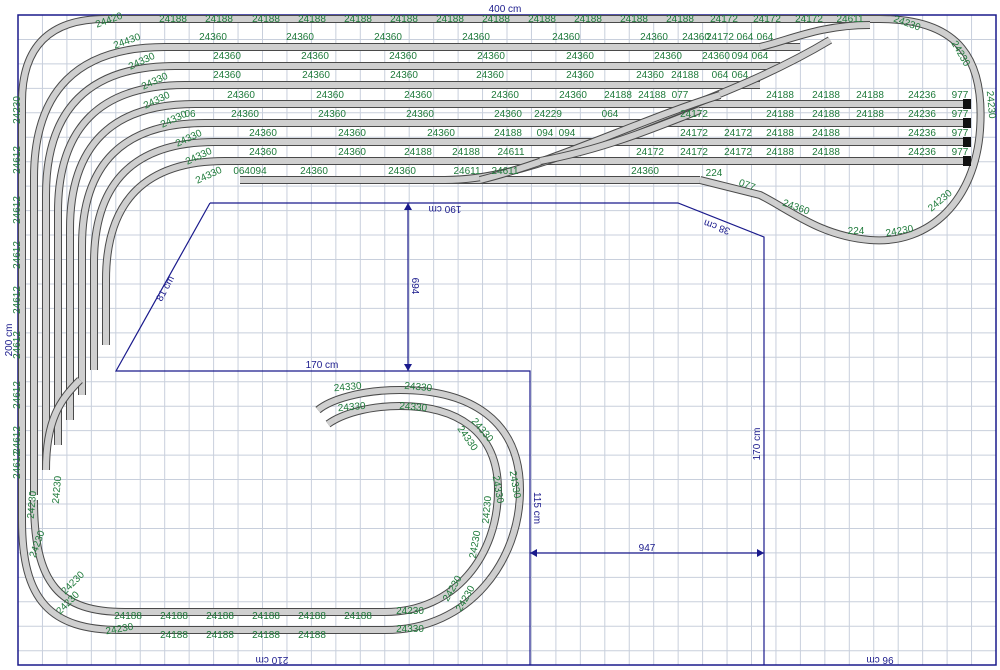 This screenshot has width=1000, height=670. Describe the element at coordinates (388, 37) in the screenshot. I see `label-row2-2: 24360` at that location.